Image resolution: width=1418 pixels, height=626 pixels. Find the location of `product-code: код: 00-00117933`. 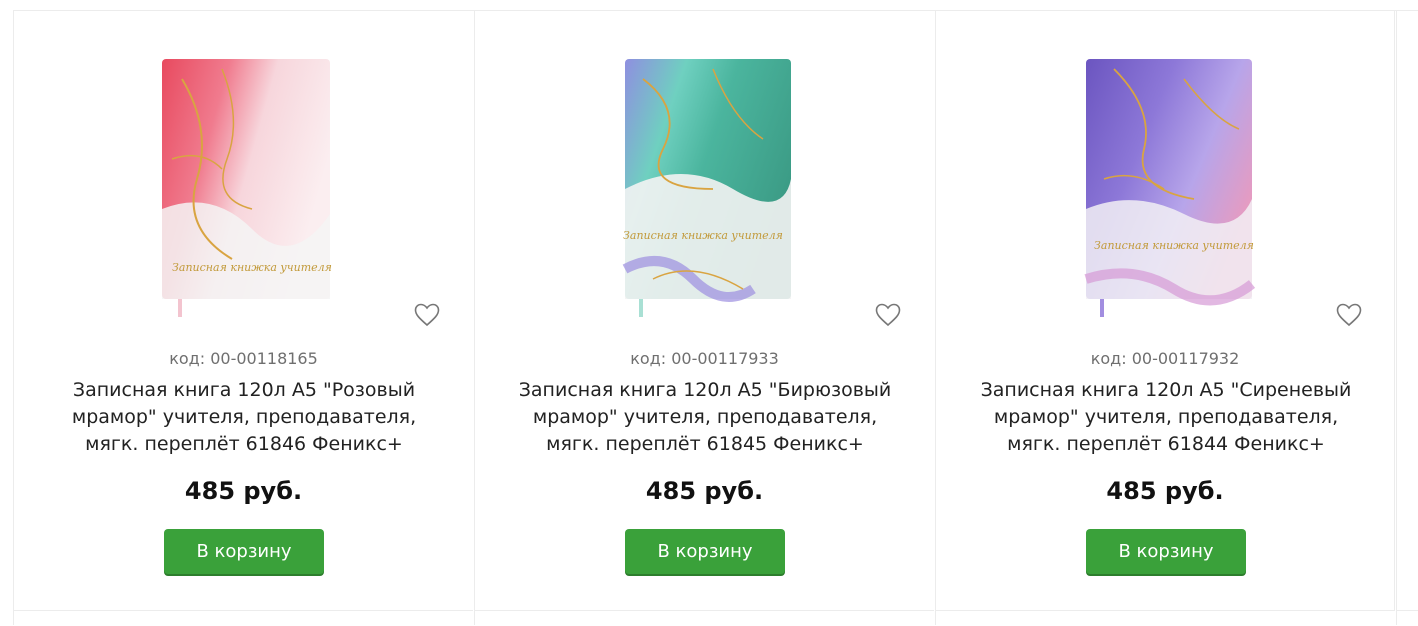

product-code: код: 00-00117933 is located at coordinates (704, 358).